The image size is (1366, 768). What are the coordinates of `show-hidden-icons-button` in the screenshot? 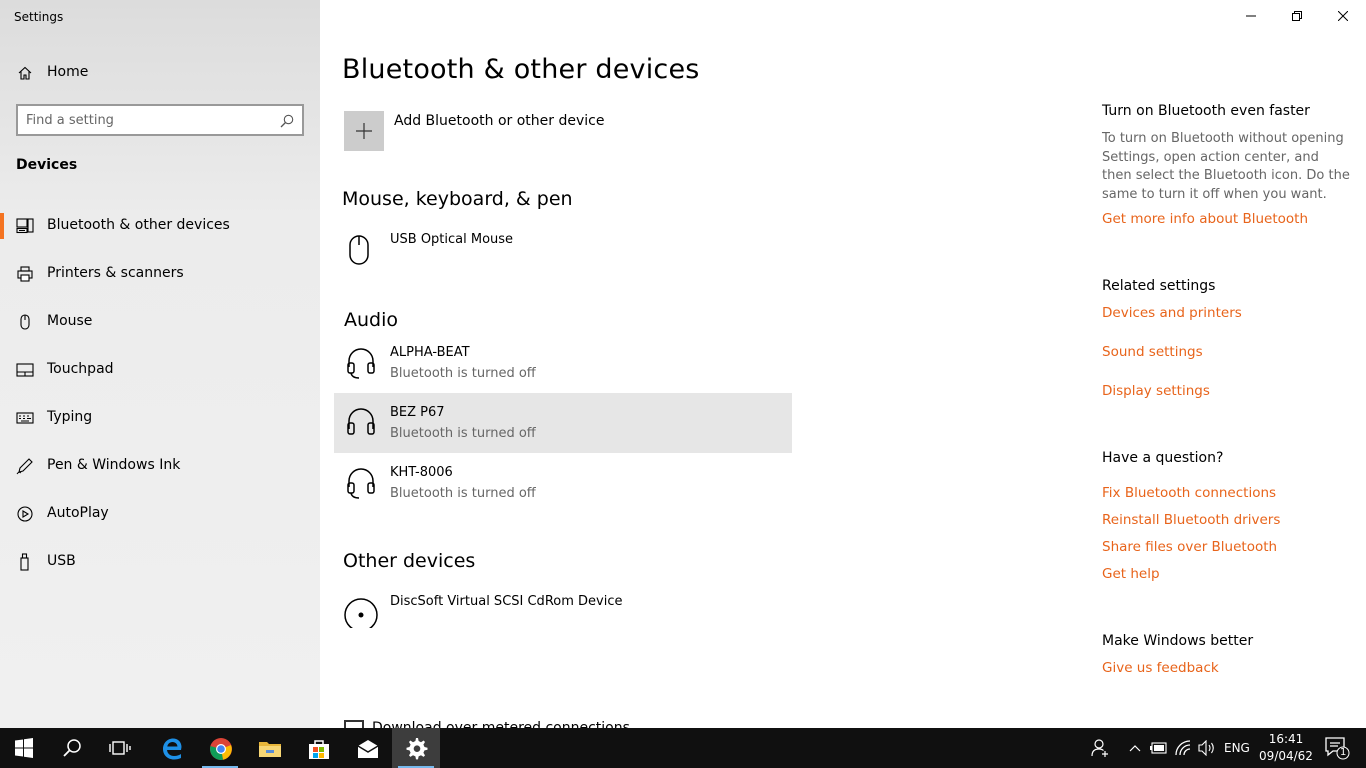 It's located at (1135, 748).